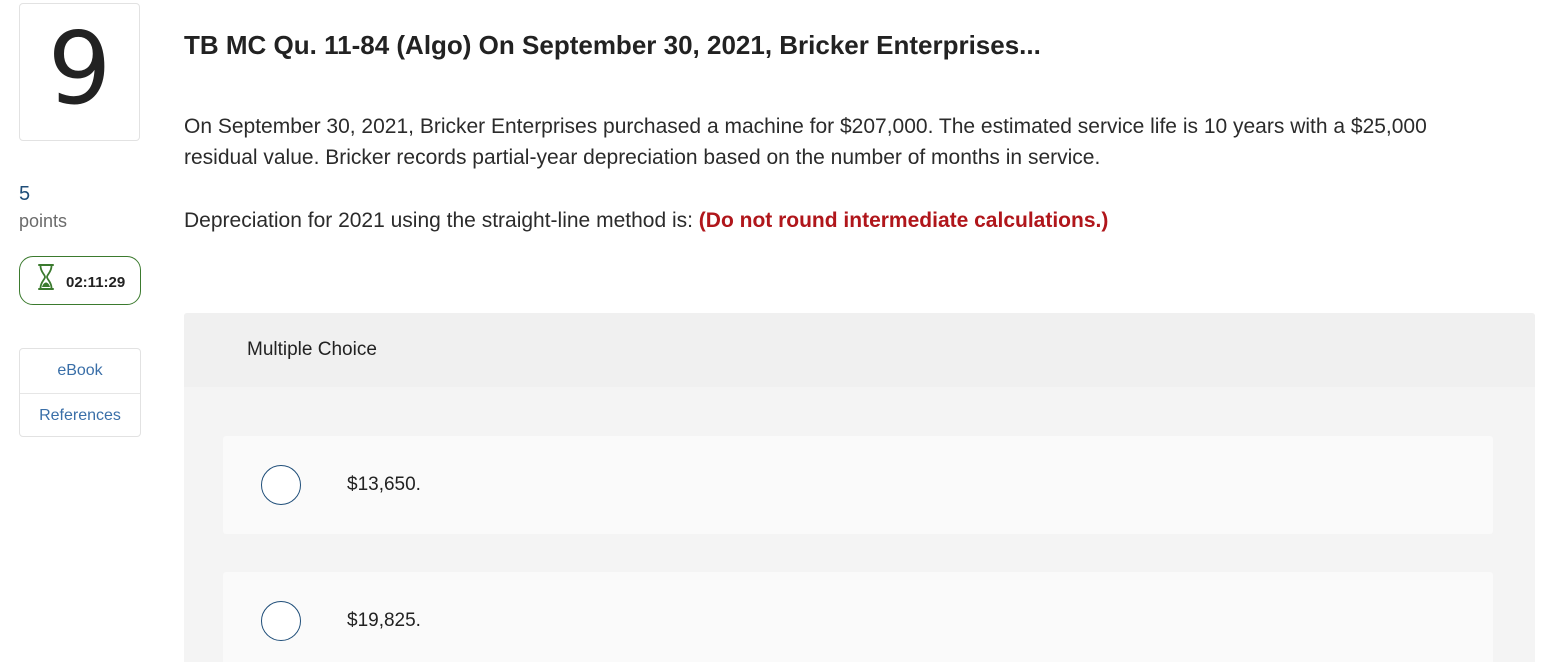  Describe the element at coordinates (79, 68) in the screenshot. I see `question-number: 9` at that location.